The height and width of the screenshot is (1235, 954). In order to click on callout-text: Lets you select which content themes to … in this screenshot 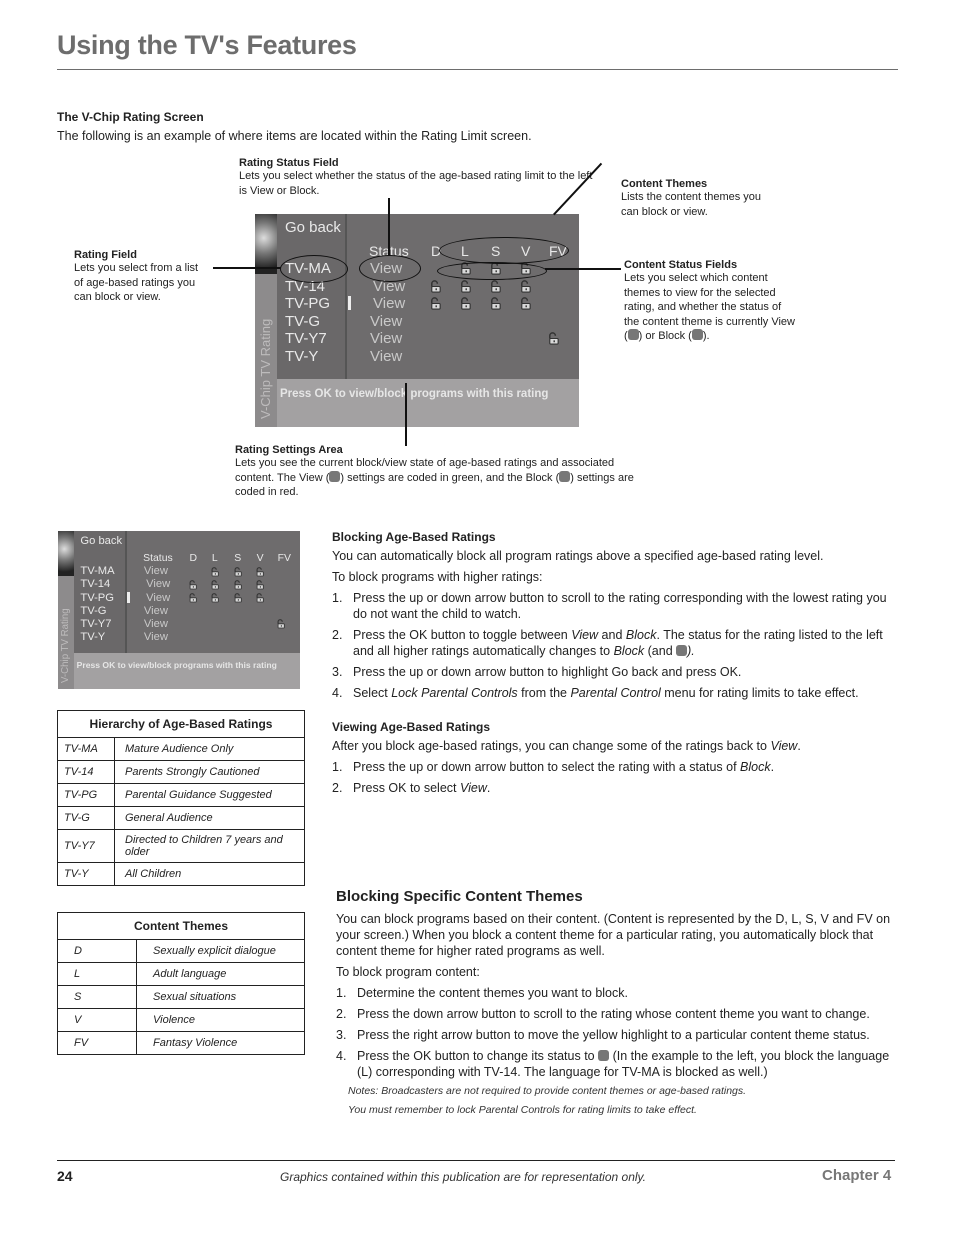, I will do `click(710, 307)`.